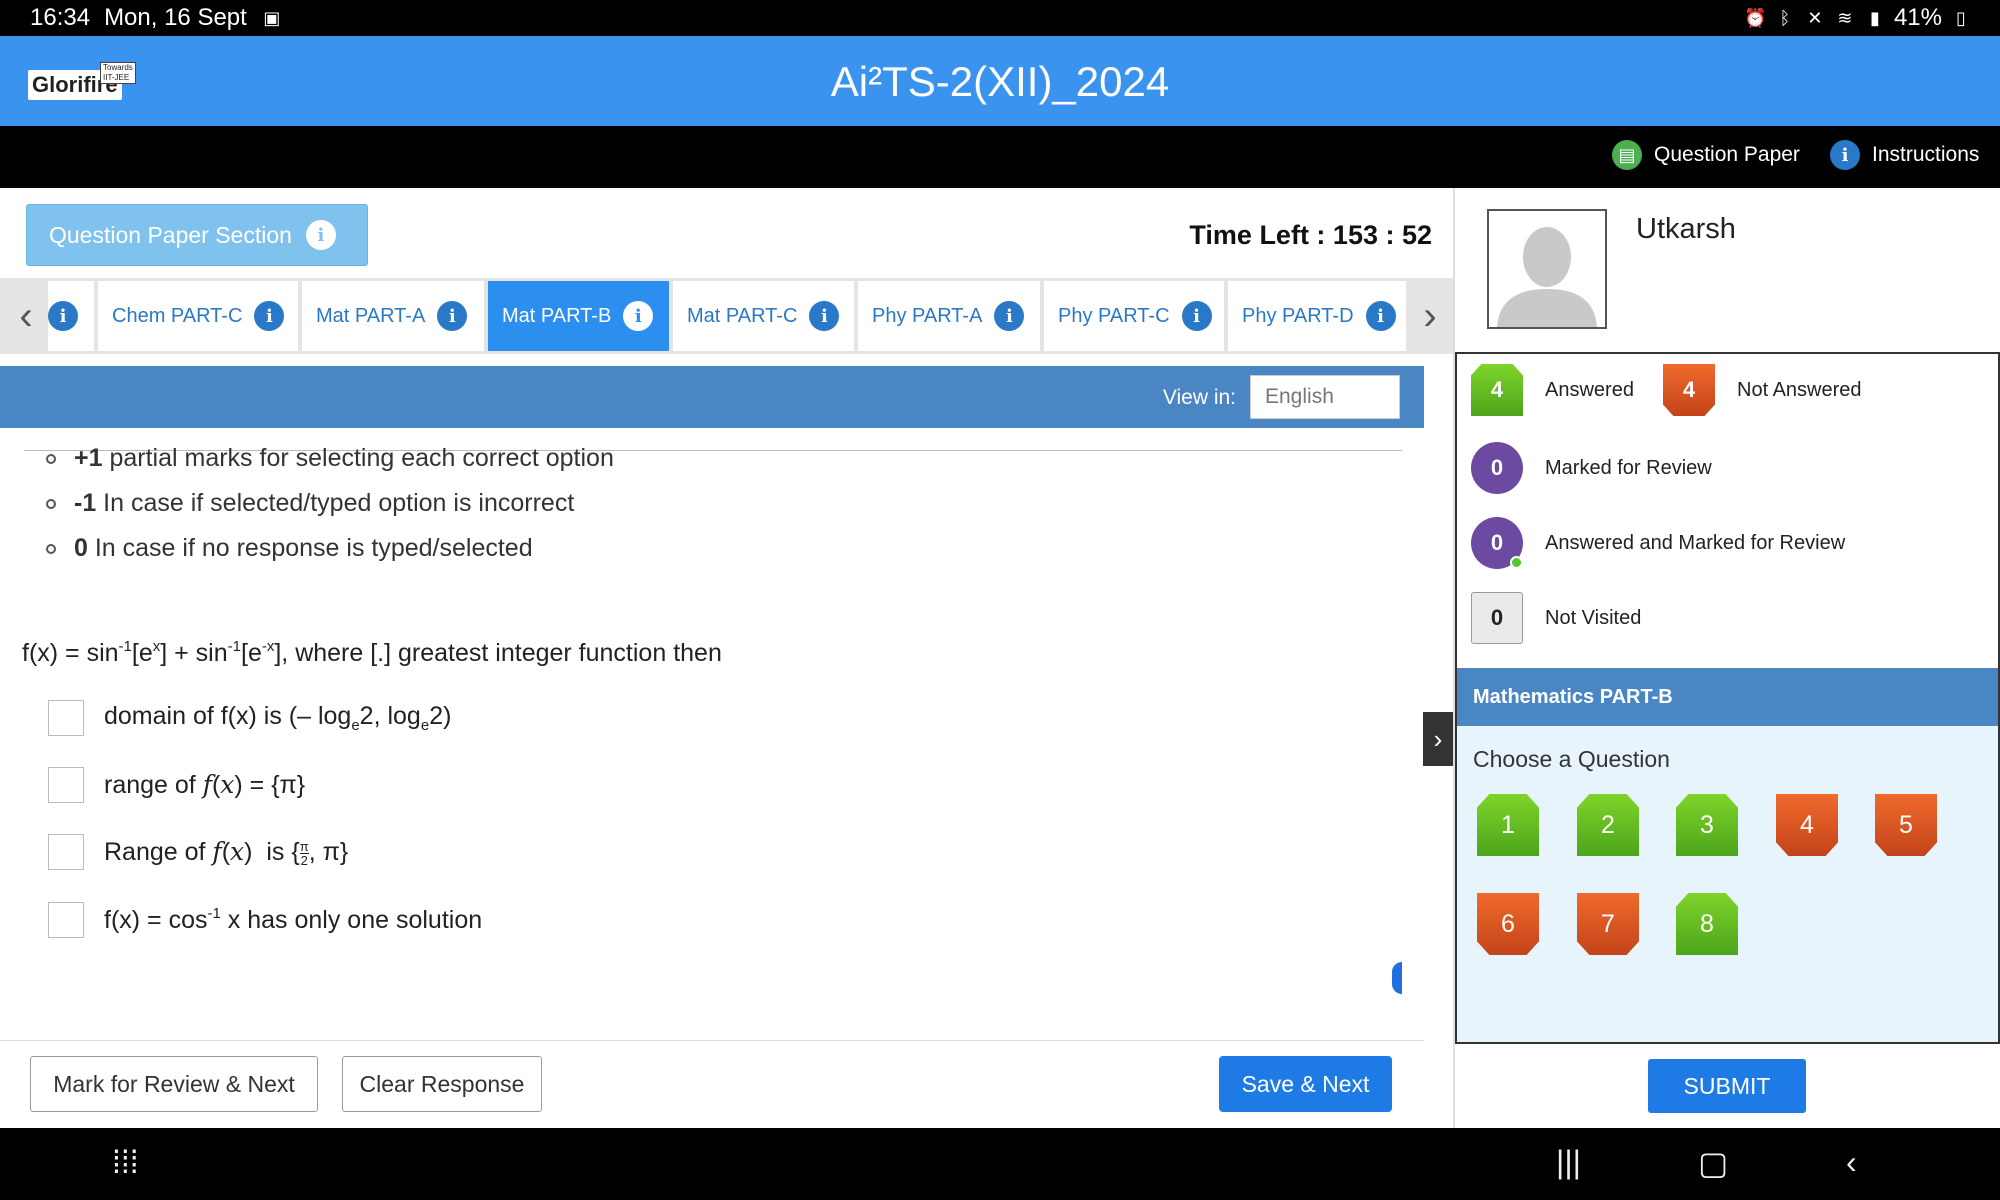  I want to click on tab-label: Phy PART-D, so click(1298, 315).